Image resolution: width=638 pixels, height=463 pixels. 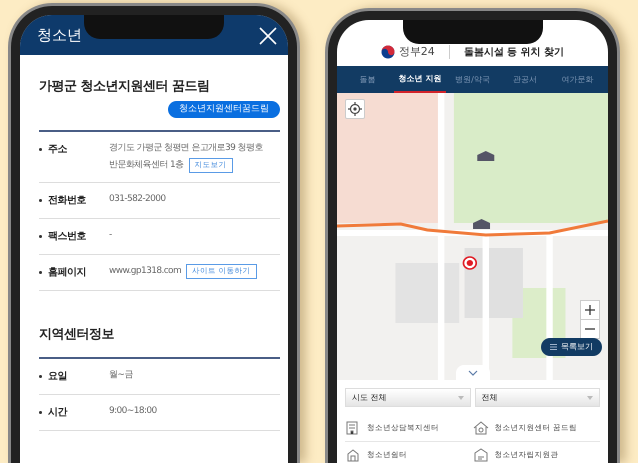 What do you see at coordinates (387, 52) in the screenshot?
I see `emblem-icon` at bounding box center [387, 52].